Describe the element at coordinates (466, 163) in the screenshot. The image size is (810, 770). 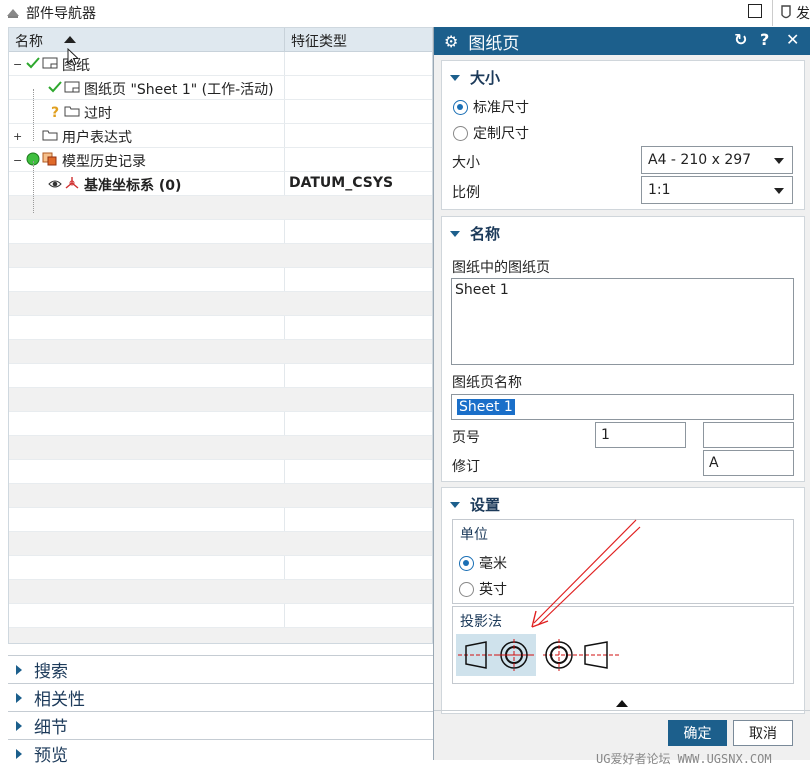
I see `size-label: 大小` at that location.